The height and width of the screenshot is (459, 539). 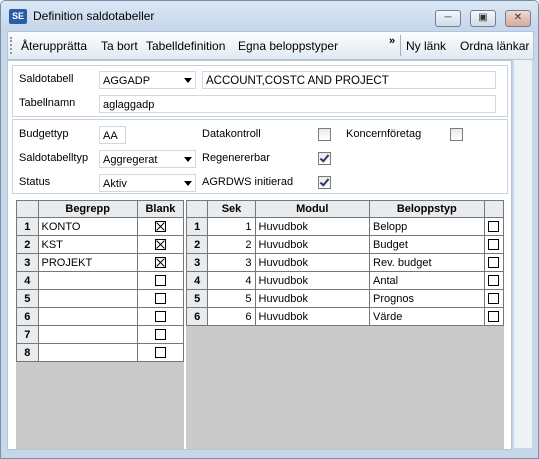 I want to click on table-row: 1 1 Huvudbok Belopp, so click(x=345, y=226).